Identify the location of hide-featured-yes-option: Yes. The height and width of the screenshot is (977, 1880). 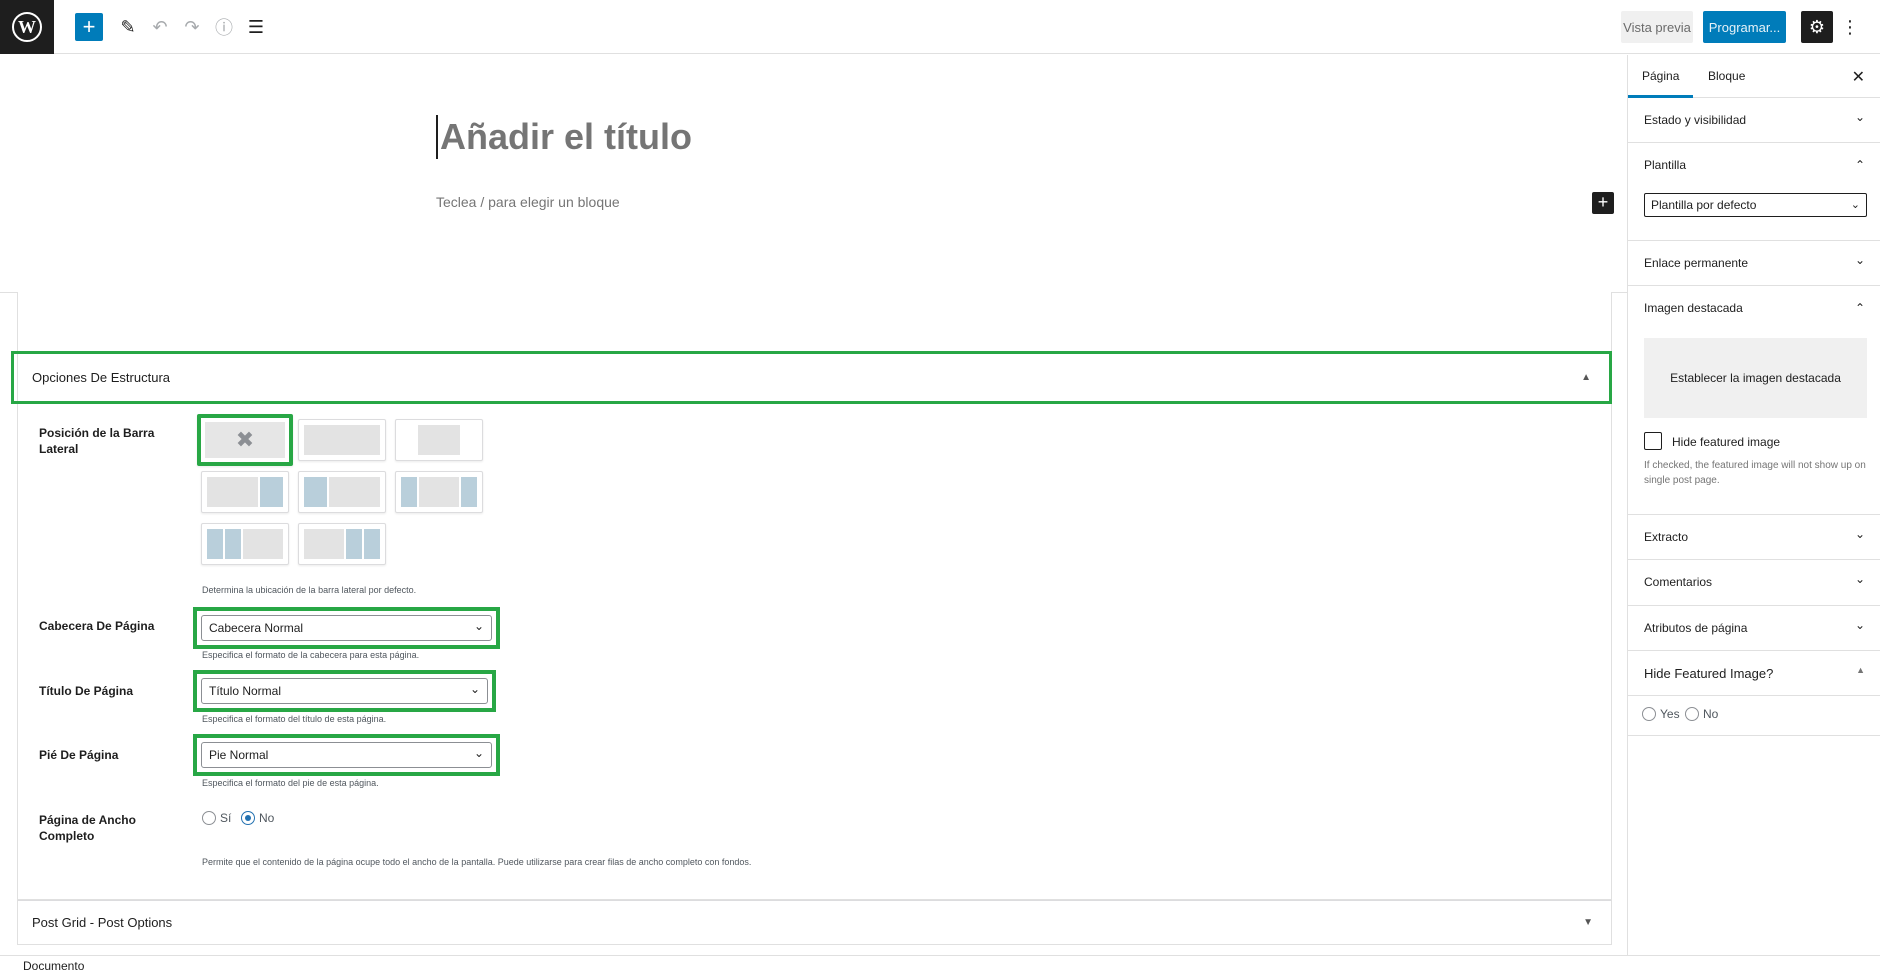
(1661, 714).